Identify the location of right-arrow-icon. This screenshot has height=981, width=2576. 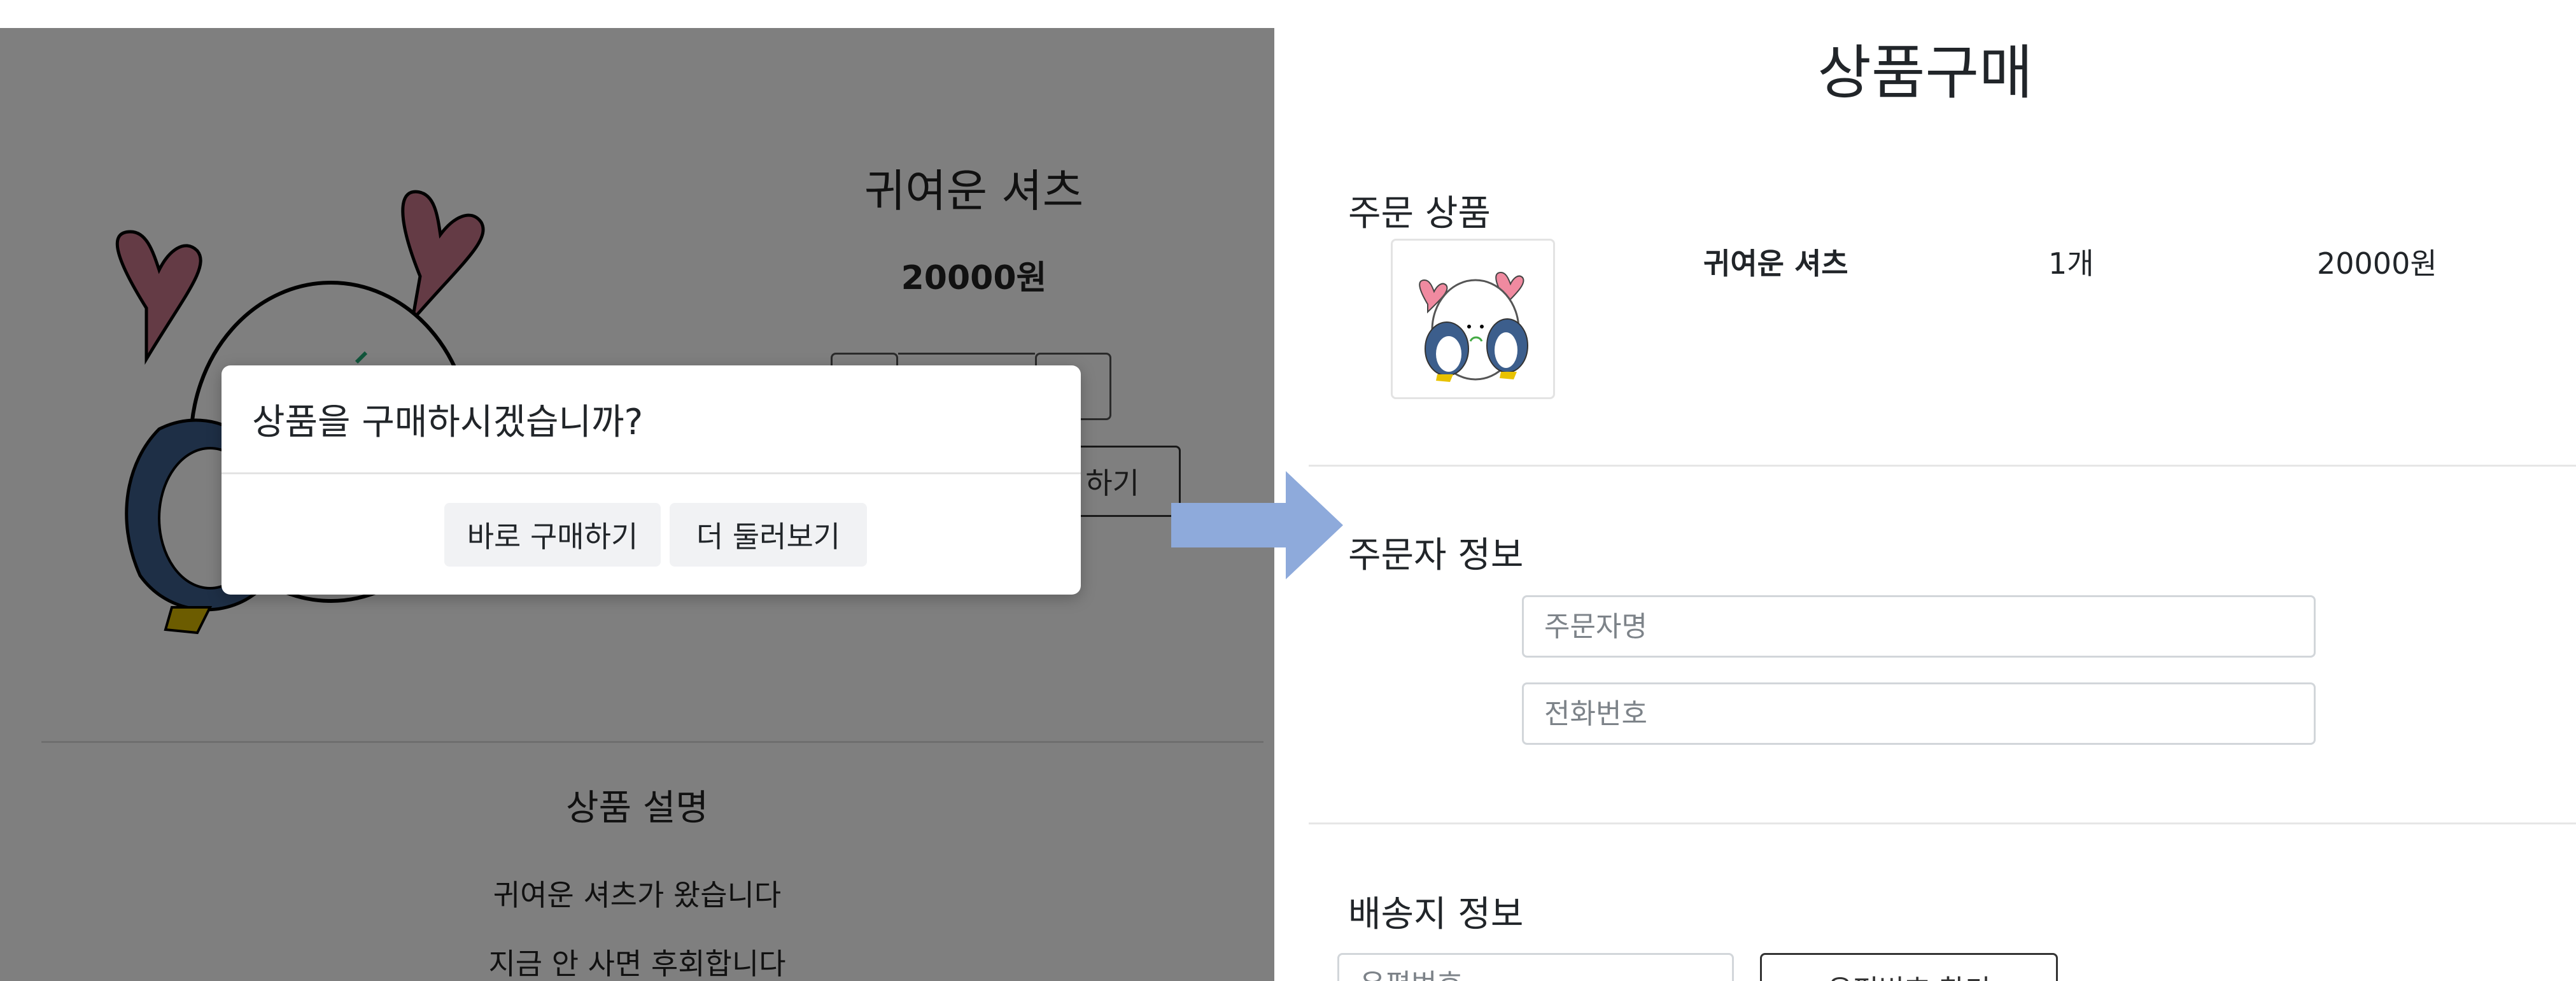
(1257, 525).